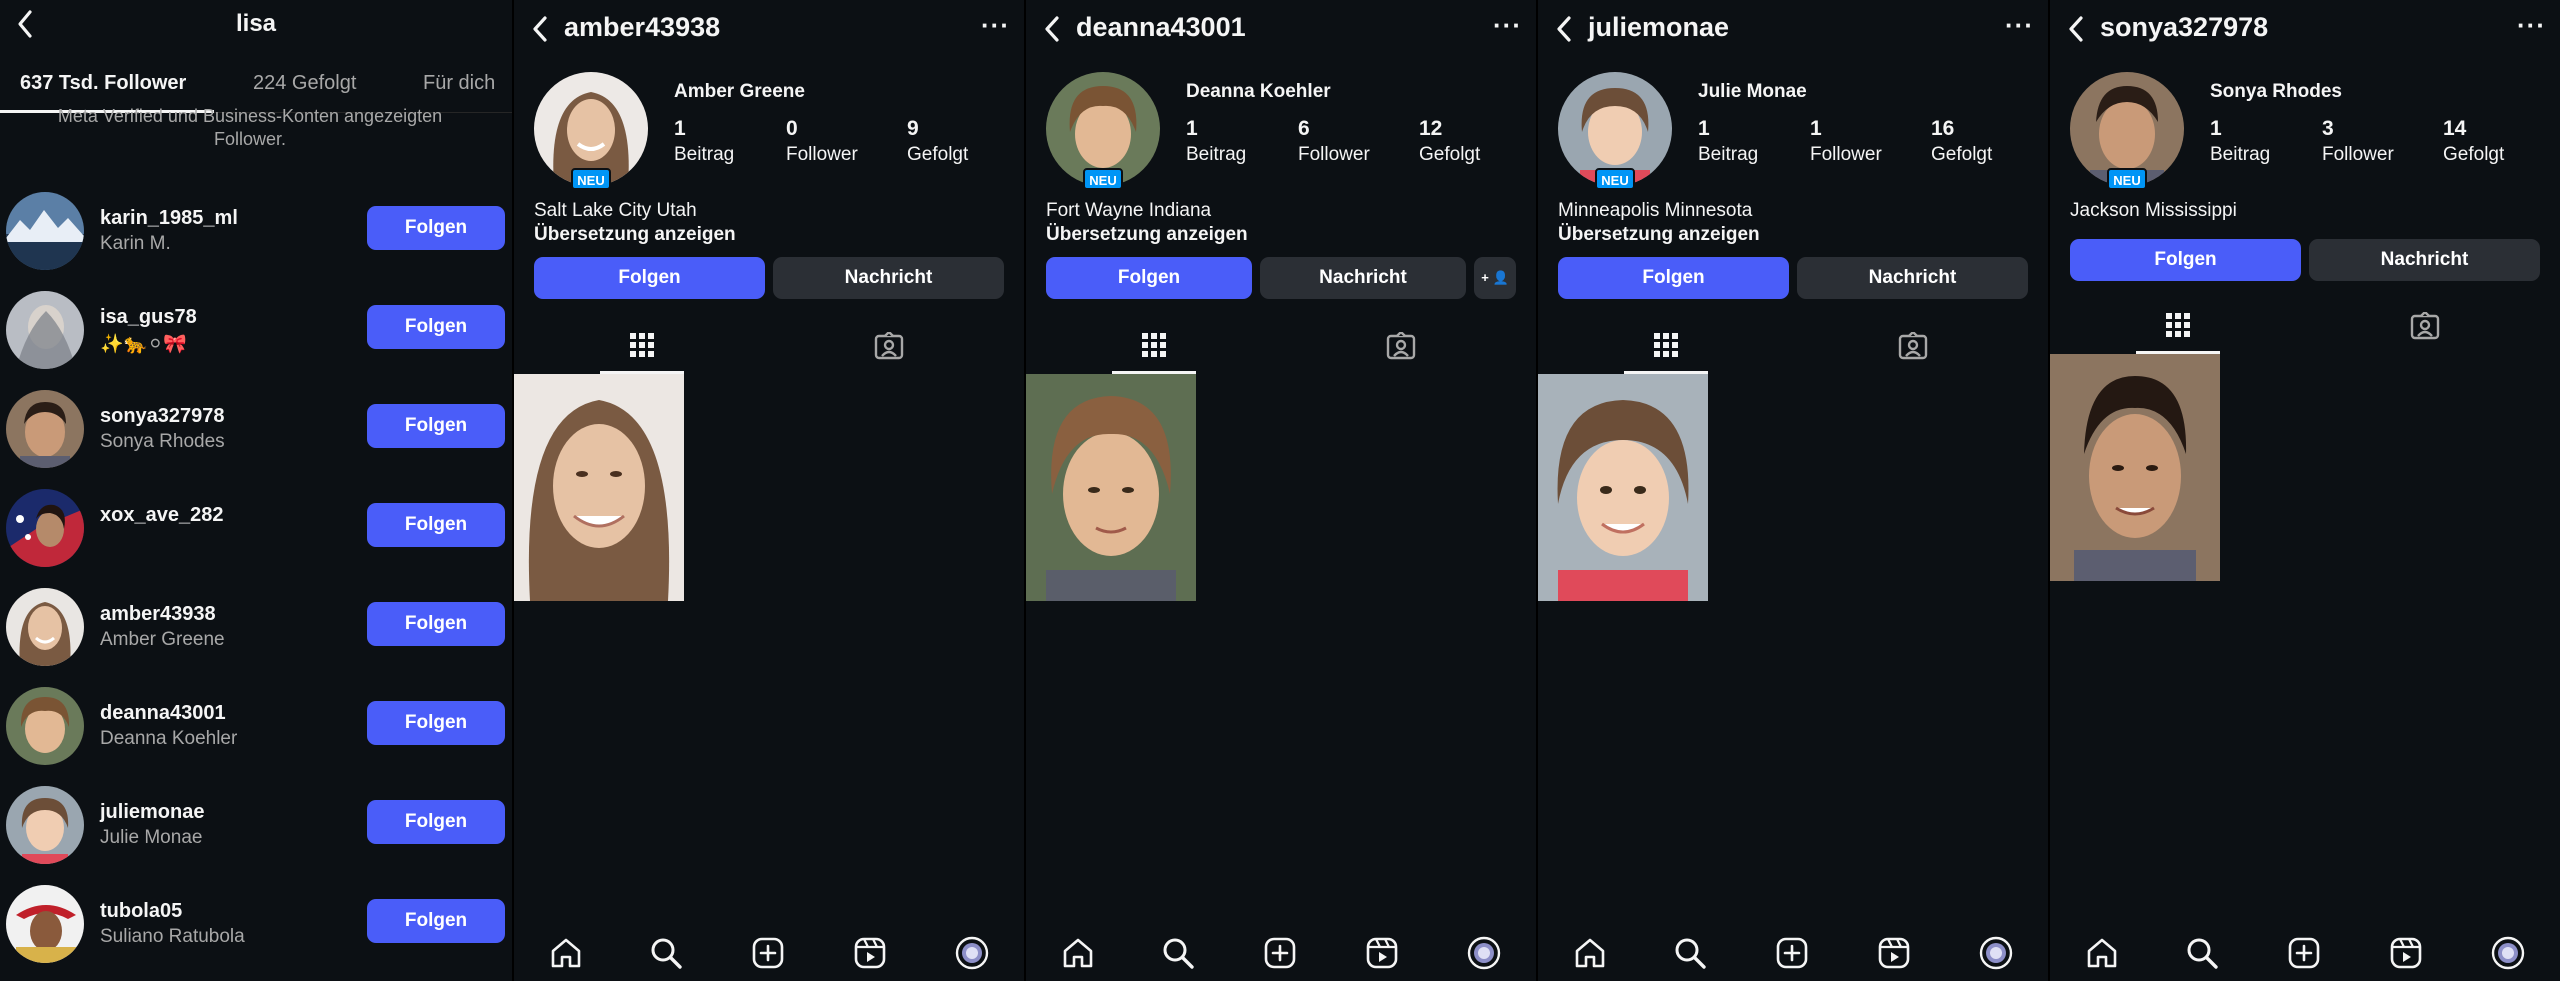  What do you see at coordinates (256, 227) in the screenshot?
I see `list-item: karin_1985_ml Karin M. Folgen` at bounding box center [256, 227].